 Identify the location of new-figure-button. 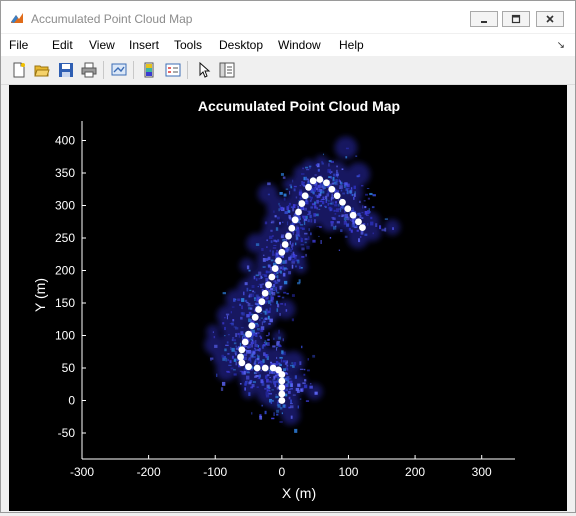
(19, 70).